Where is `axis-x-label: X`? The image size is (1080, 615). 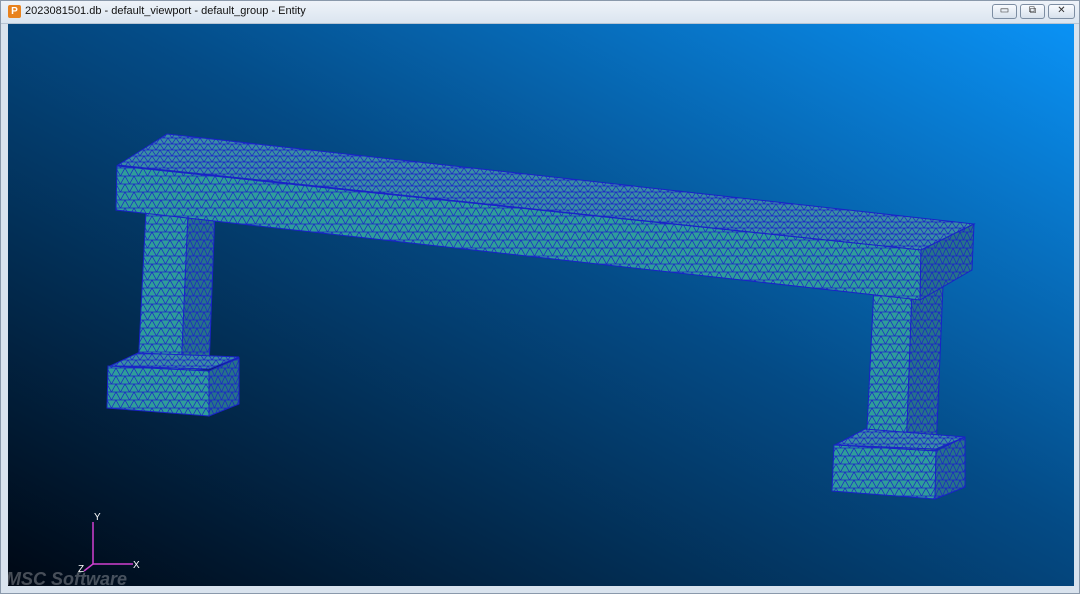
axis-x-label: X is located at coordinates (136, 565).